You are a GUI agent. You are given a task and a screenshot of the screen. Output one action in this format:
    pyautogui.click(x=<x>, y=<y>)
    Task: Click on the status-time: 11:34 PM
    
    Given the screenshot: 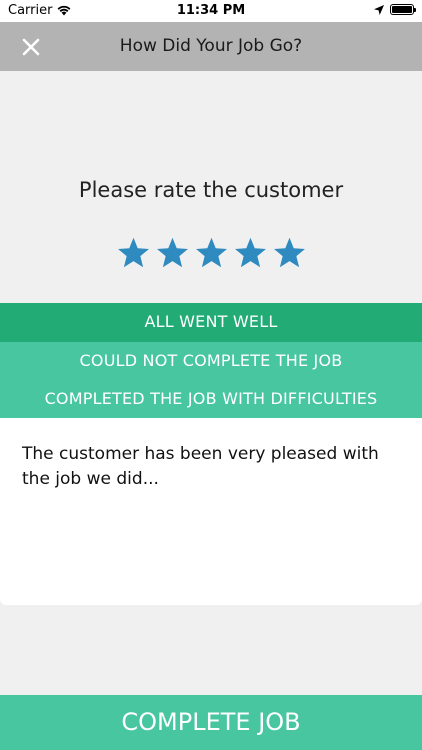 What is the action you would take?
    pyautogui.click(x=211, y=10)
    